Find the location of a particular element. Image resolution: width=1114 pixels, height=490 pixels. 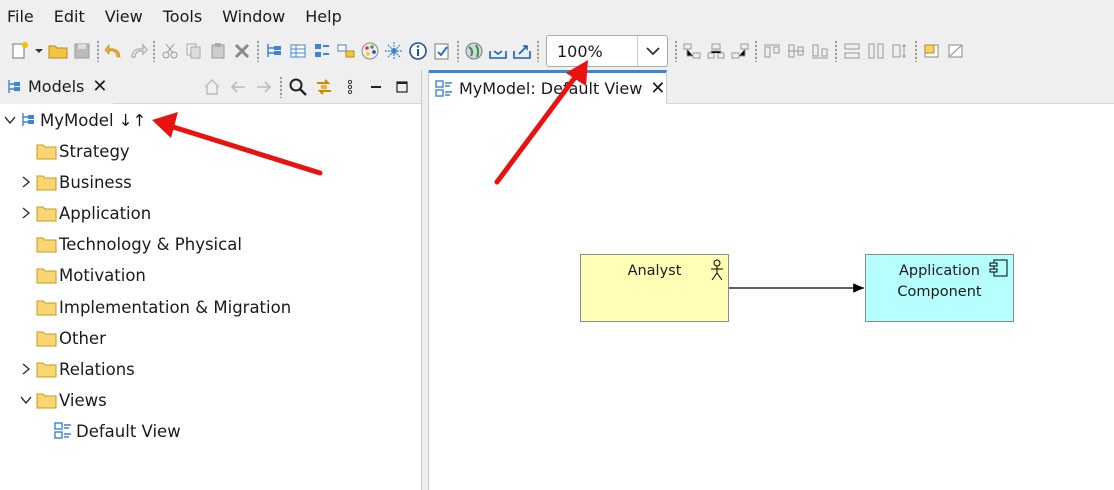

new-icon is located at coordinates (20, 51).